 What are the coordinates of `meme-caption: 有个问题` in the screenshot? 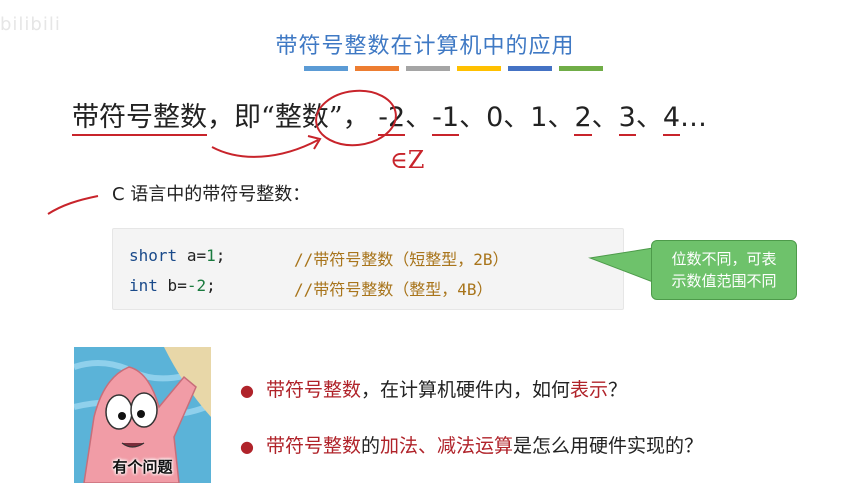 It's located at (142, 467).